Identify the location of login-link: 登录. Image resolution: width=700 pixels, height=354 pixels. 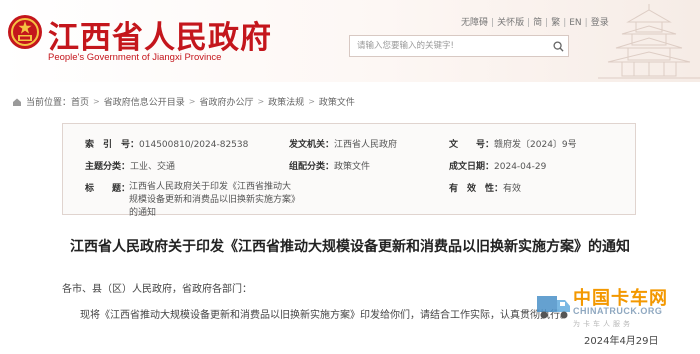
(600, 23).